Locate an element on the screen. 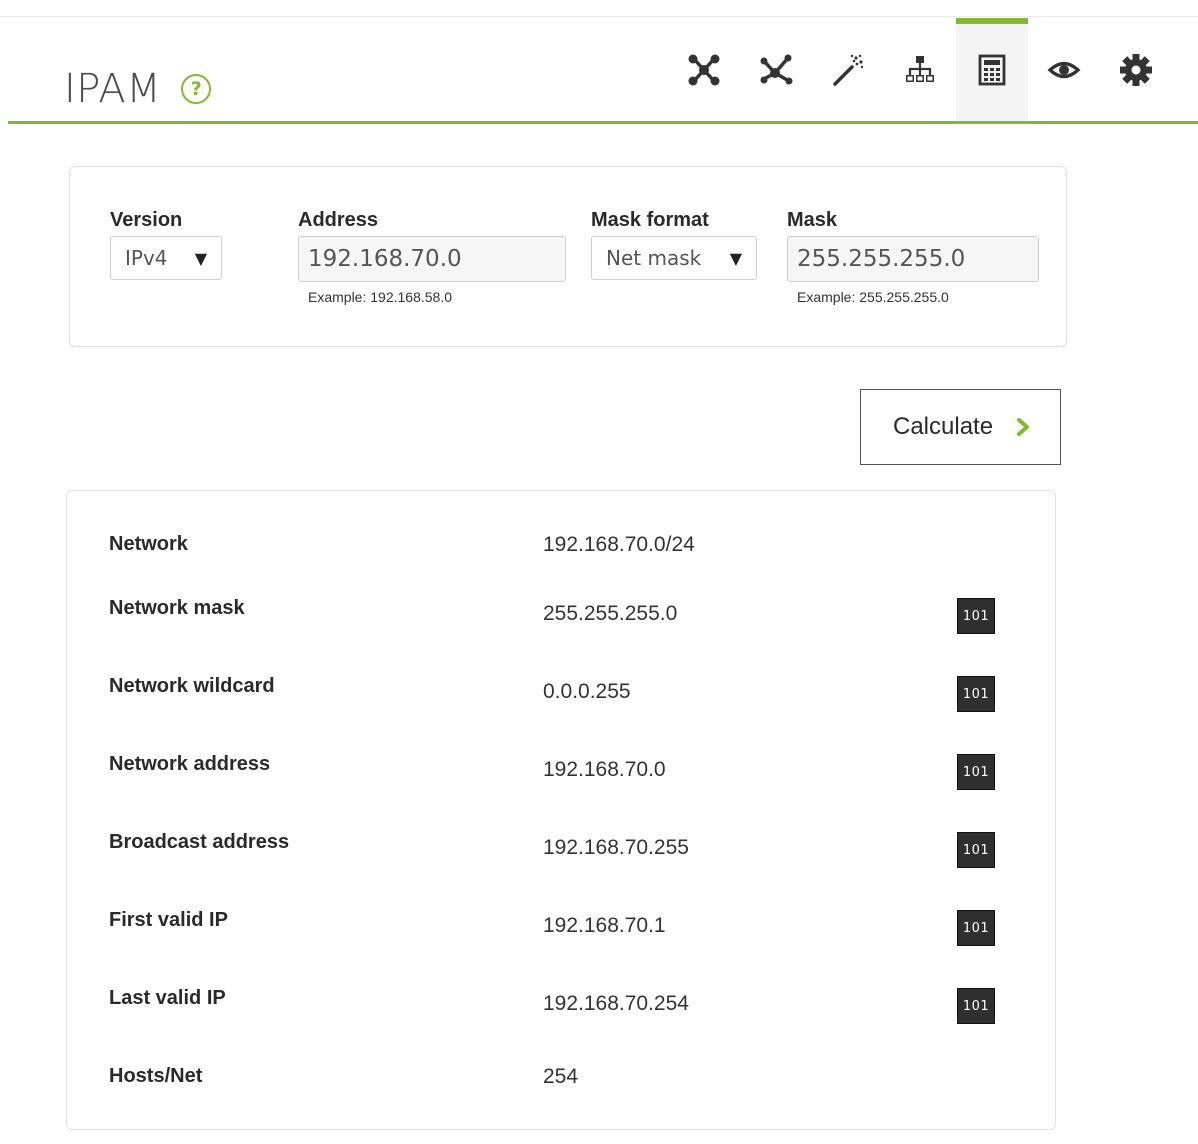 Image resolution: width=1198 pixels, height=1144 pixels. settings-button is located at coordinates (1136, 69).